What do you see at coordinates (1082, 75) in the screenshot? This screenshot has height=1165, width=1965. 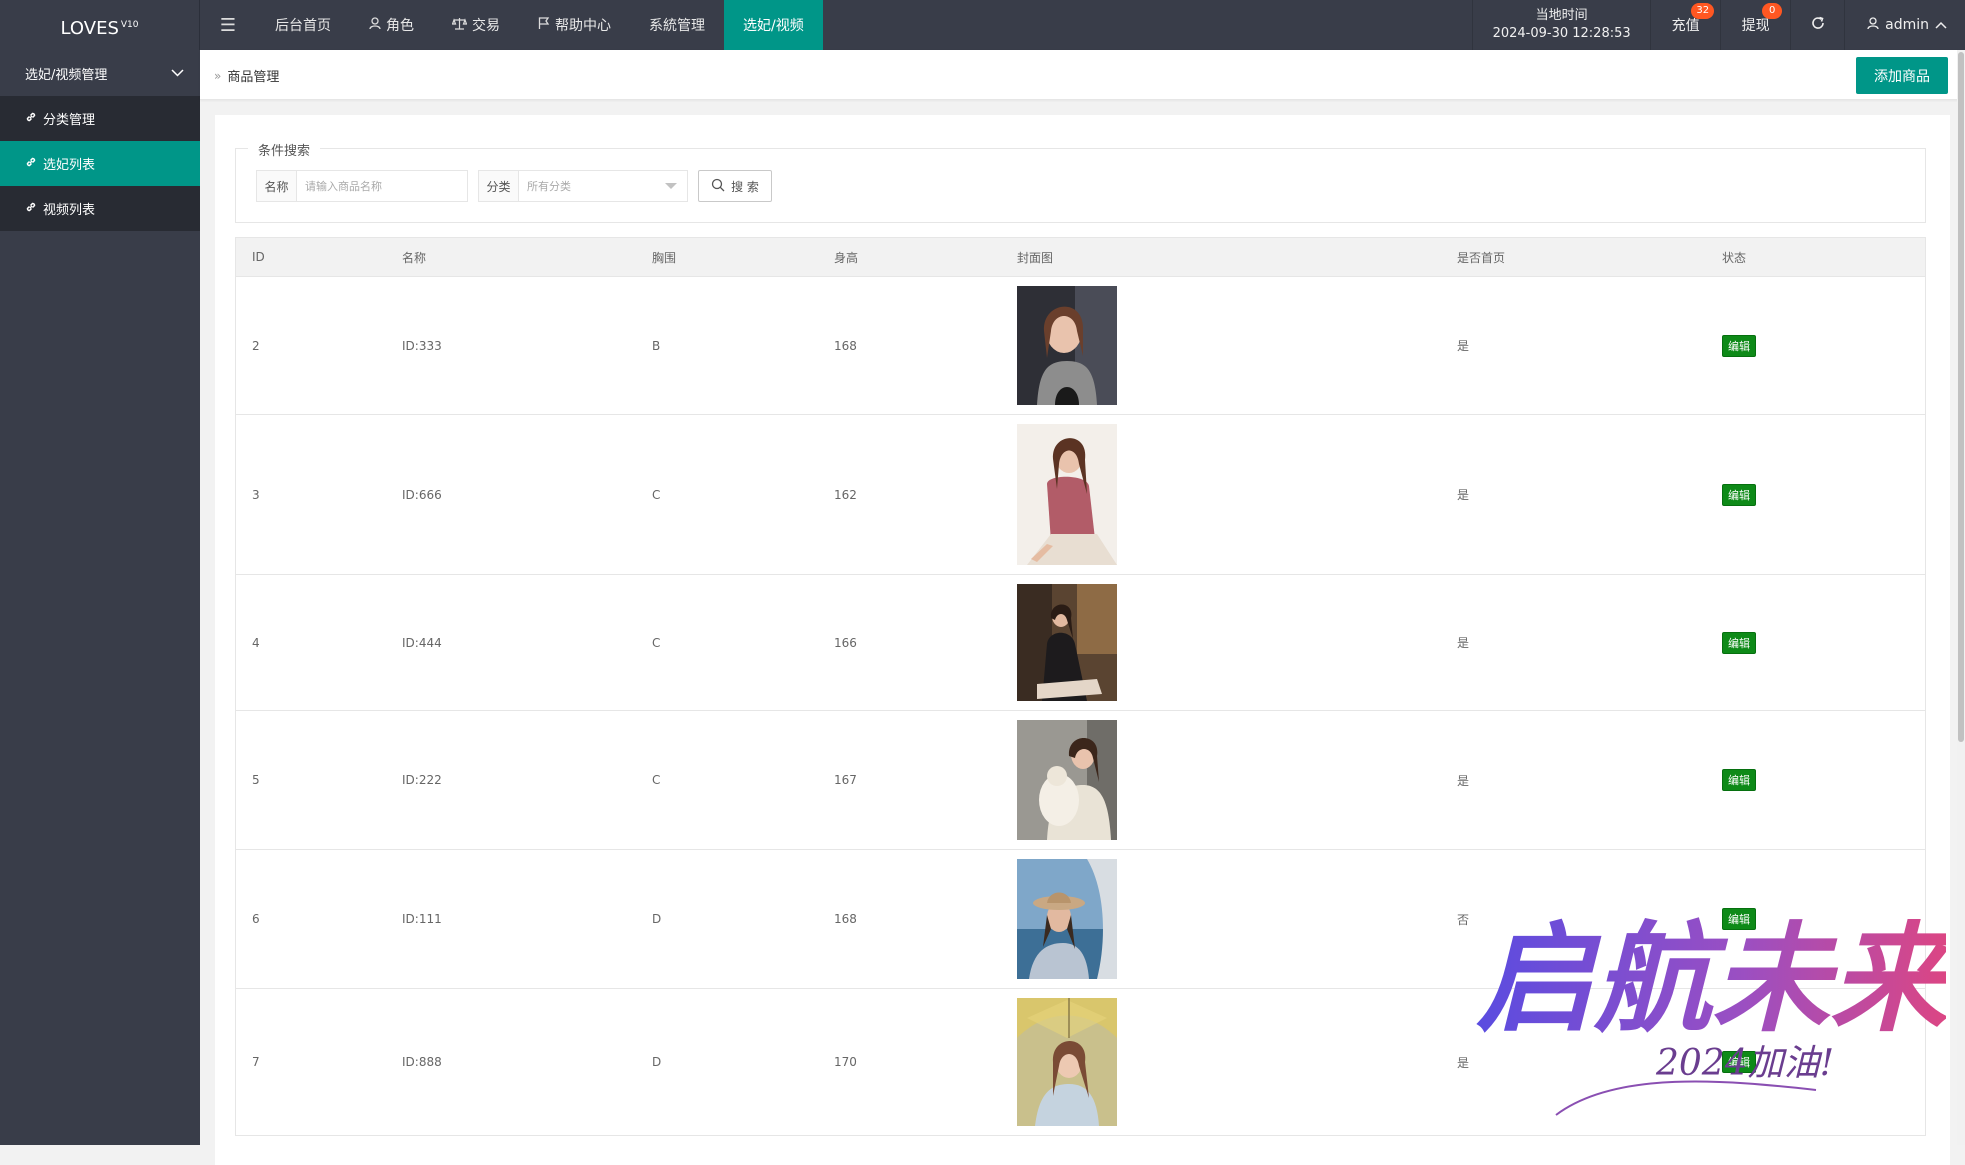 I see `breadcrumb-bar: » 商品管理 添加商品` at bounding box center [1082, 75].